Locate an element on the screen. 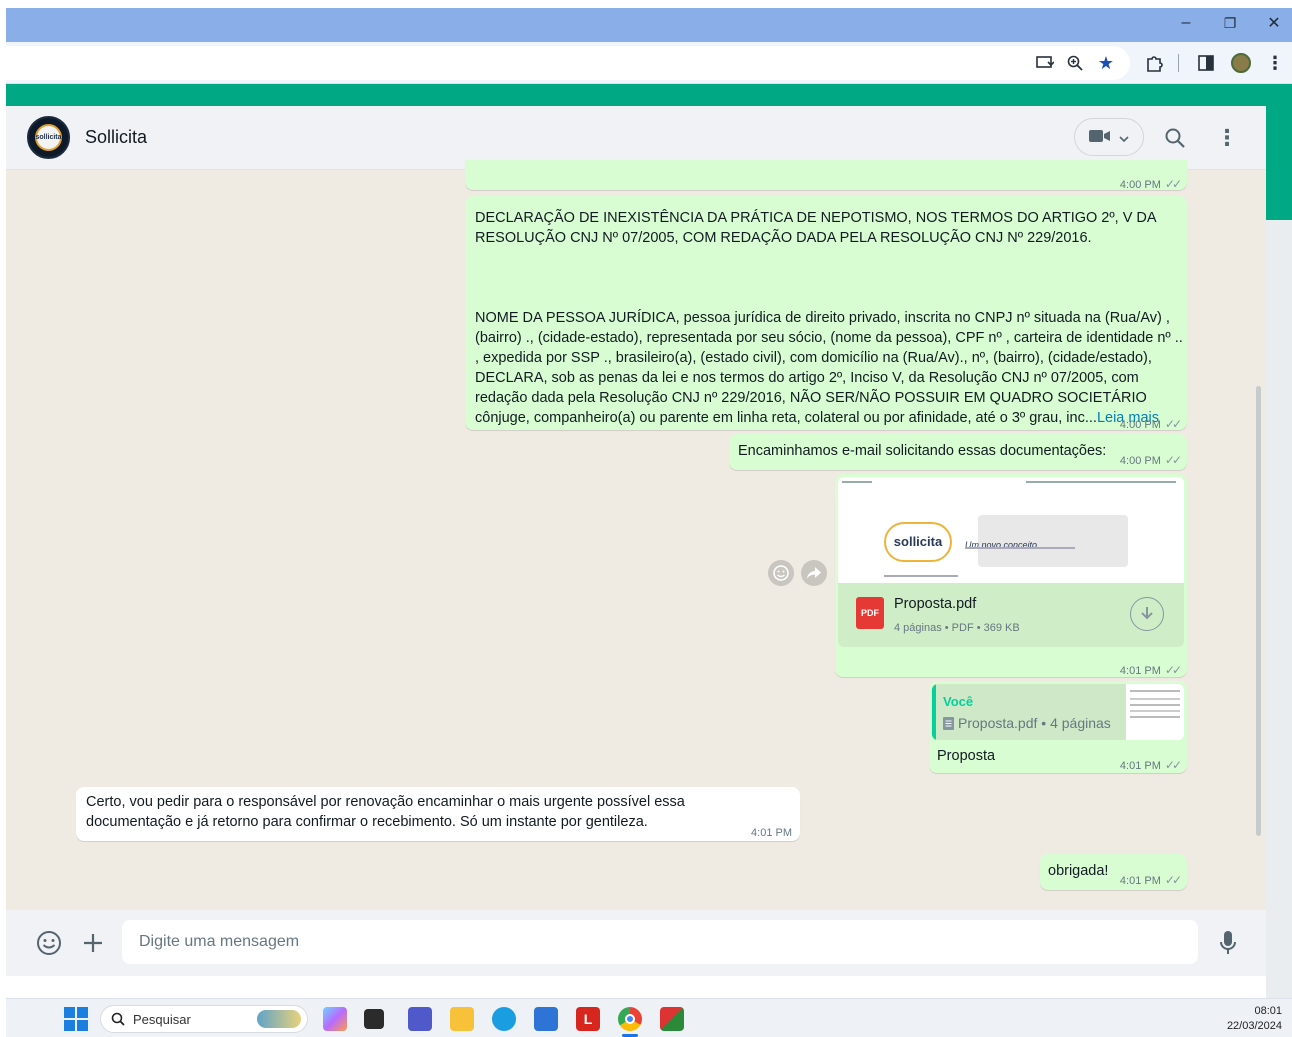  attach-button is located at coordinates (93, 943).